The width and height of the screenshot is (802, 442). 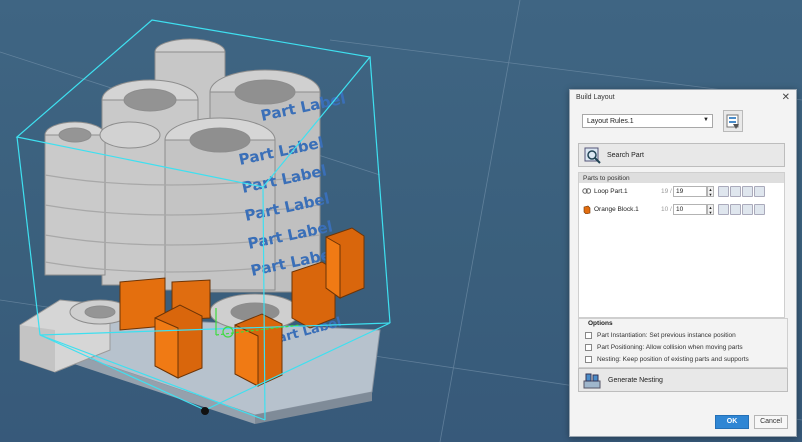 I want to click on layout-rules-select: Layout Rules.1 ▼, so click(x=647, y=121).